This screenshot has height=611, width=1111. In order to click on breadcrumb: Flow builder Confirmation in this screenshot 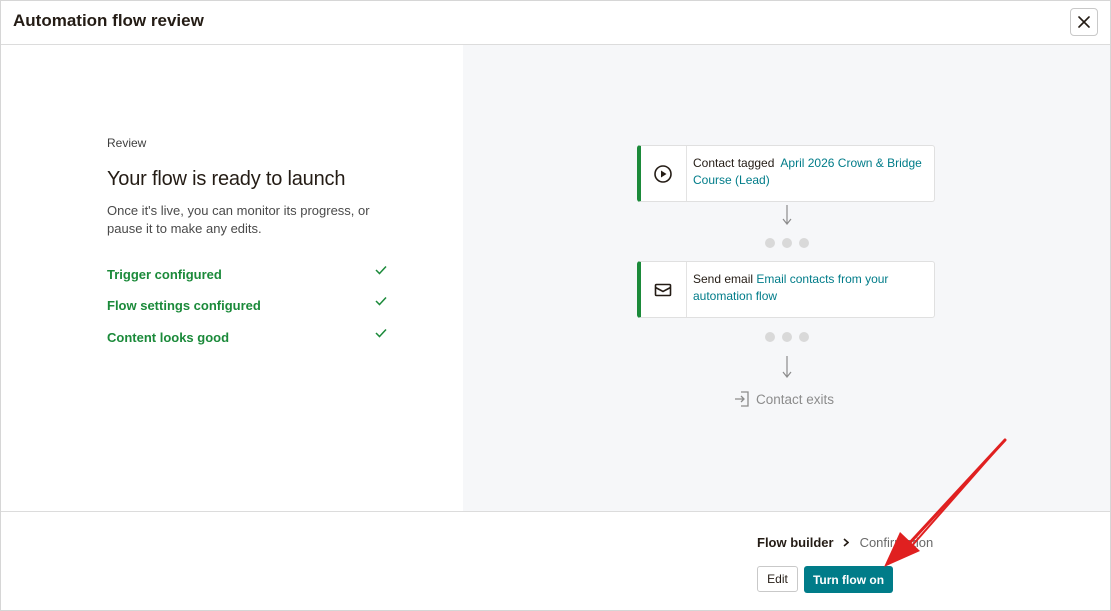, I will do `click(845, 542)`.